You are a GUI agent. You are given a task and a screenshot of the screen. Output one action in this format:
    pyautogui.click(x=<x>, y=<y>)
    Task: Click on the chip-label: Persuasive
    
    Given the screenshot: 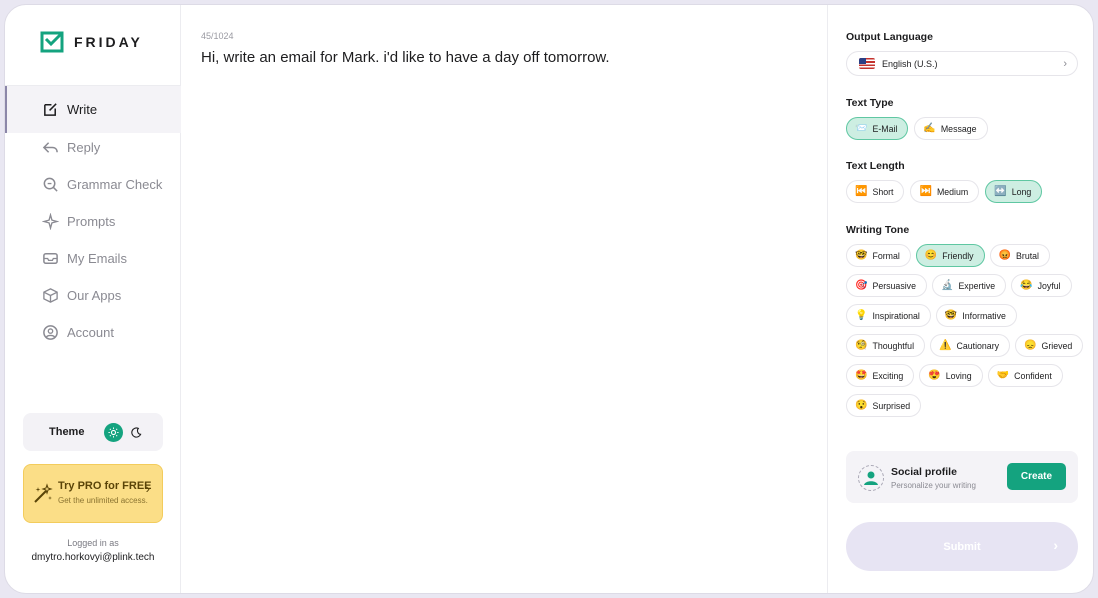 What is the action you would take?
    pyautogui.click(x=894, y=285)
    